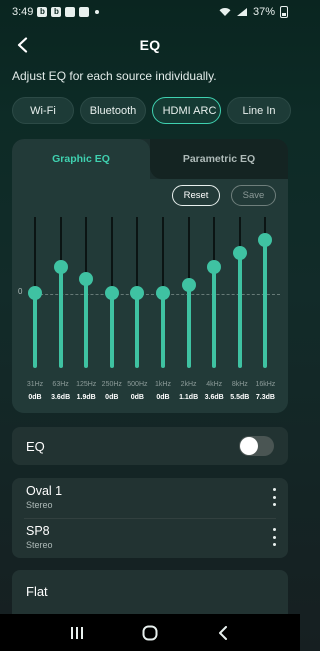 The width and height of the screenshot is (320, 651). I want to click on recents-button, so click(77, 633).